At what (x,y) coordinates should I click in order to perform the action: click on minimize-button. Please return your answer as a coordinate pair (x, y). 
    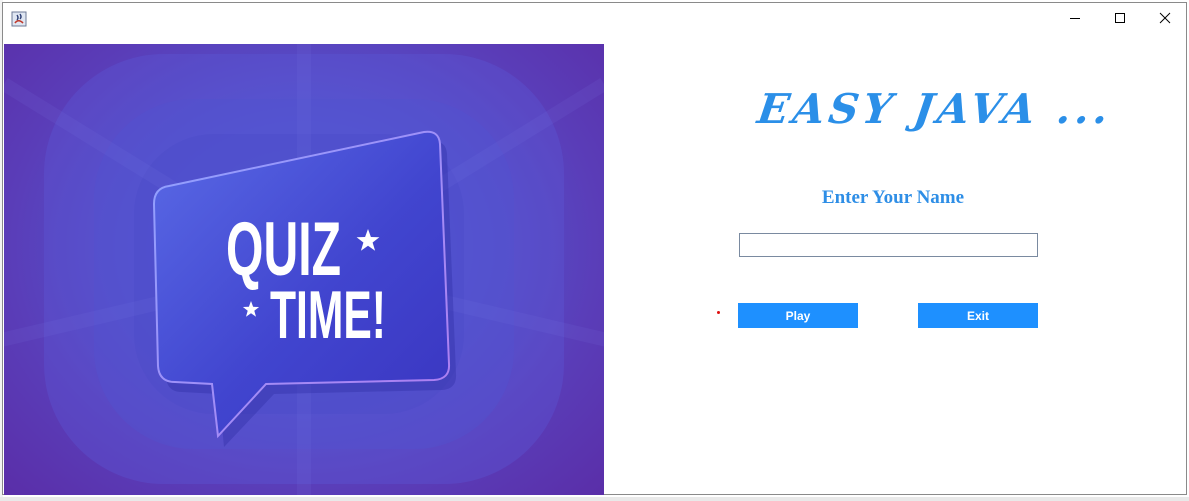
    Looking at the image, I should click on (1075, 18).